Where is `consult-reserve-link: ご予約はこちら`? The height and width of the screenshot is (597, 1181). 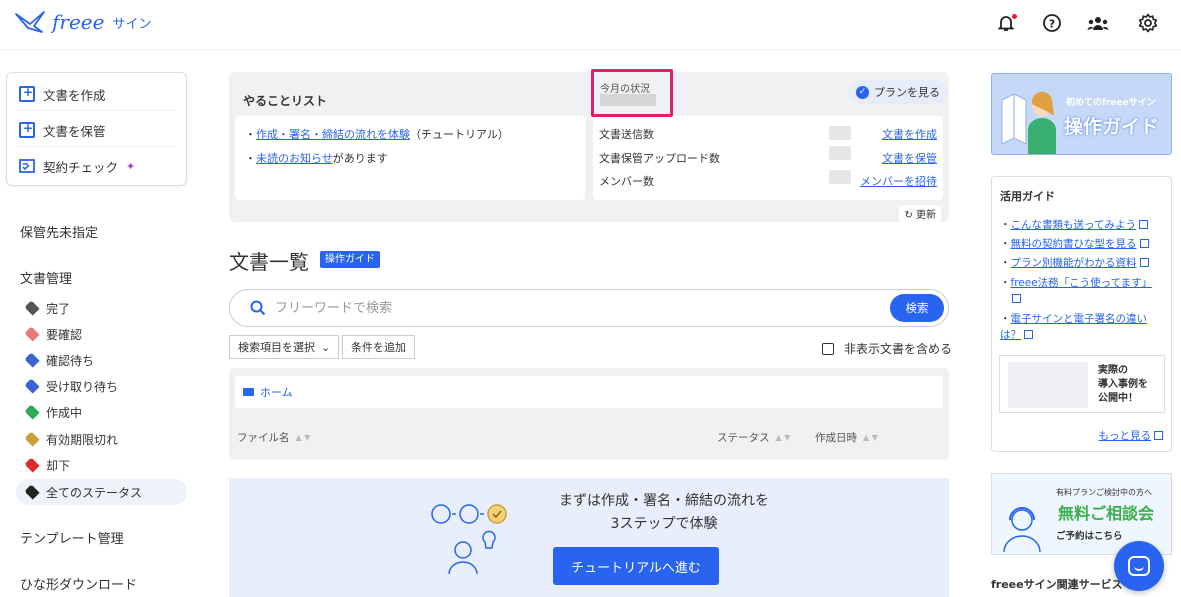 consult-reserve-link: ご予約はこちら is located at coordinates (1089, 535).